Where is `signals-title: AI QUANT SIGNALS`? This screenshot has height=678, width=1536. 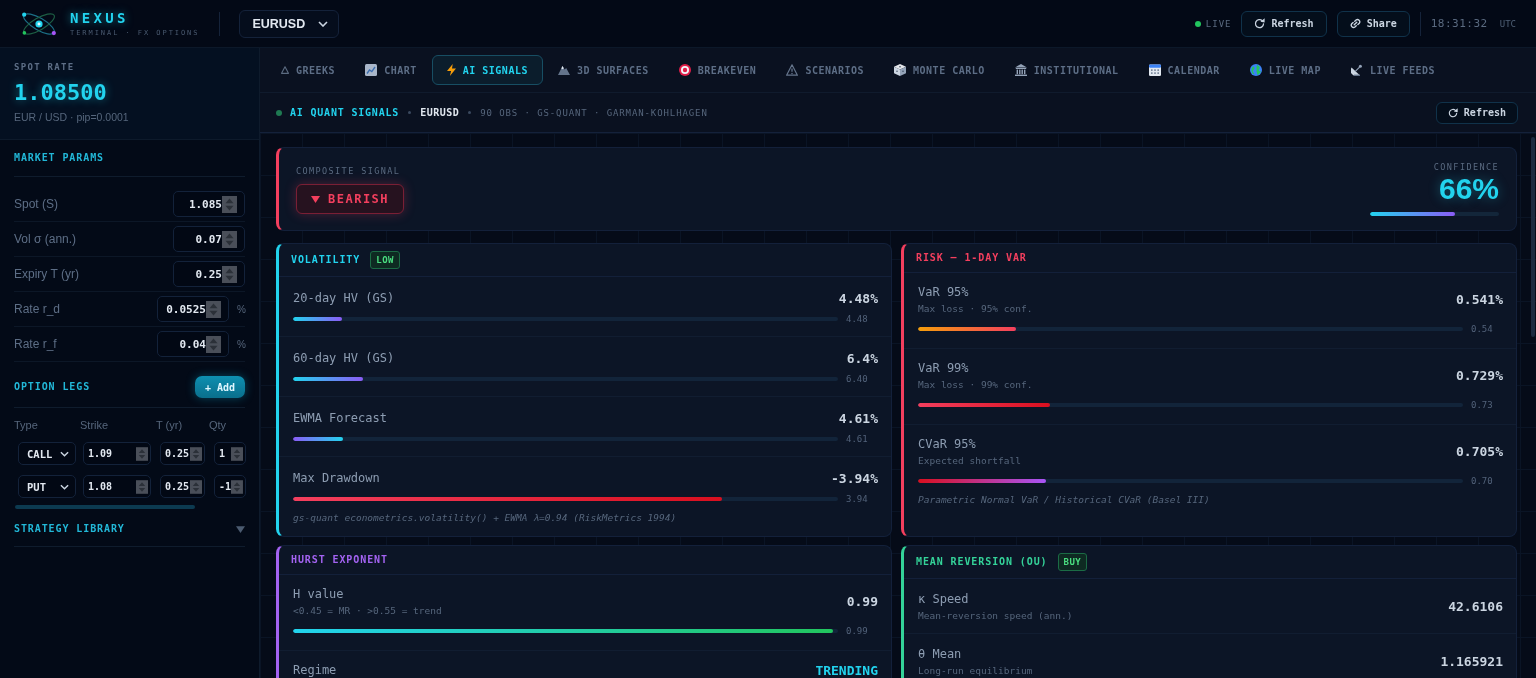 signals-title: AI QUANT SIGNALS is located at coordinates (345, 112).